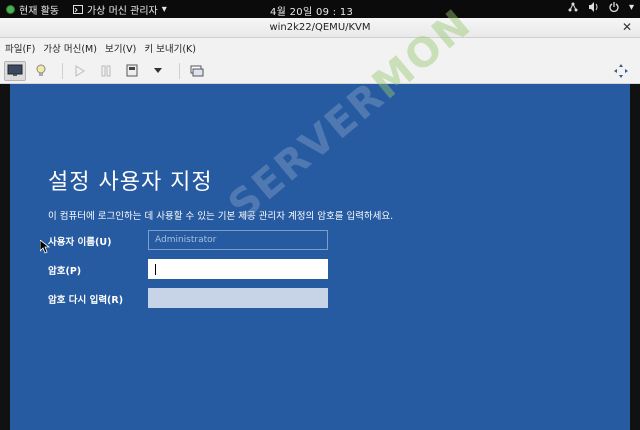  Describe the element at coordinates (593, 7) in the screenshot. I see `volume-icon` at that location.